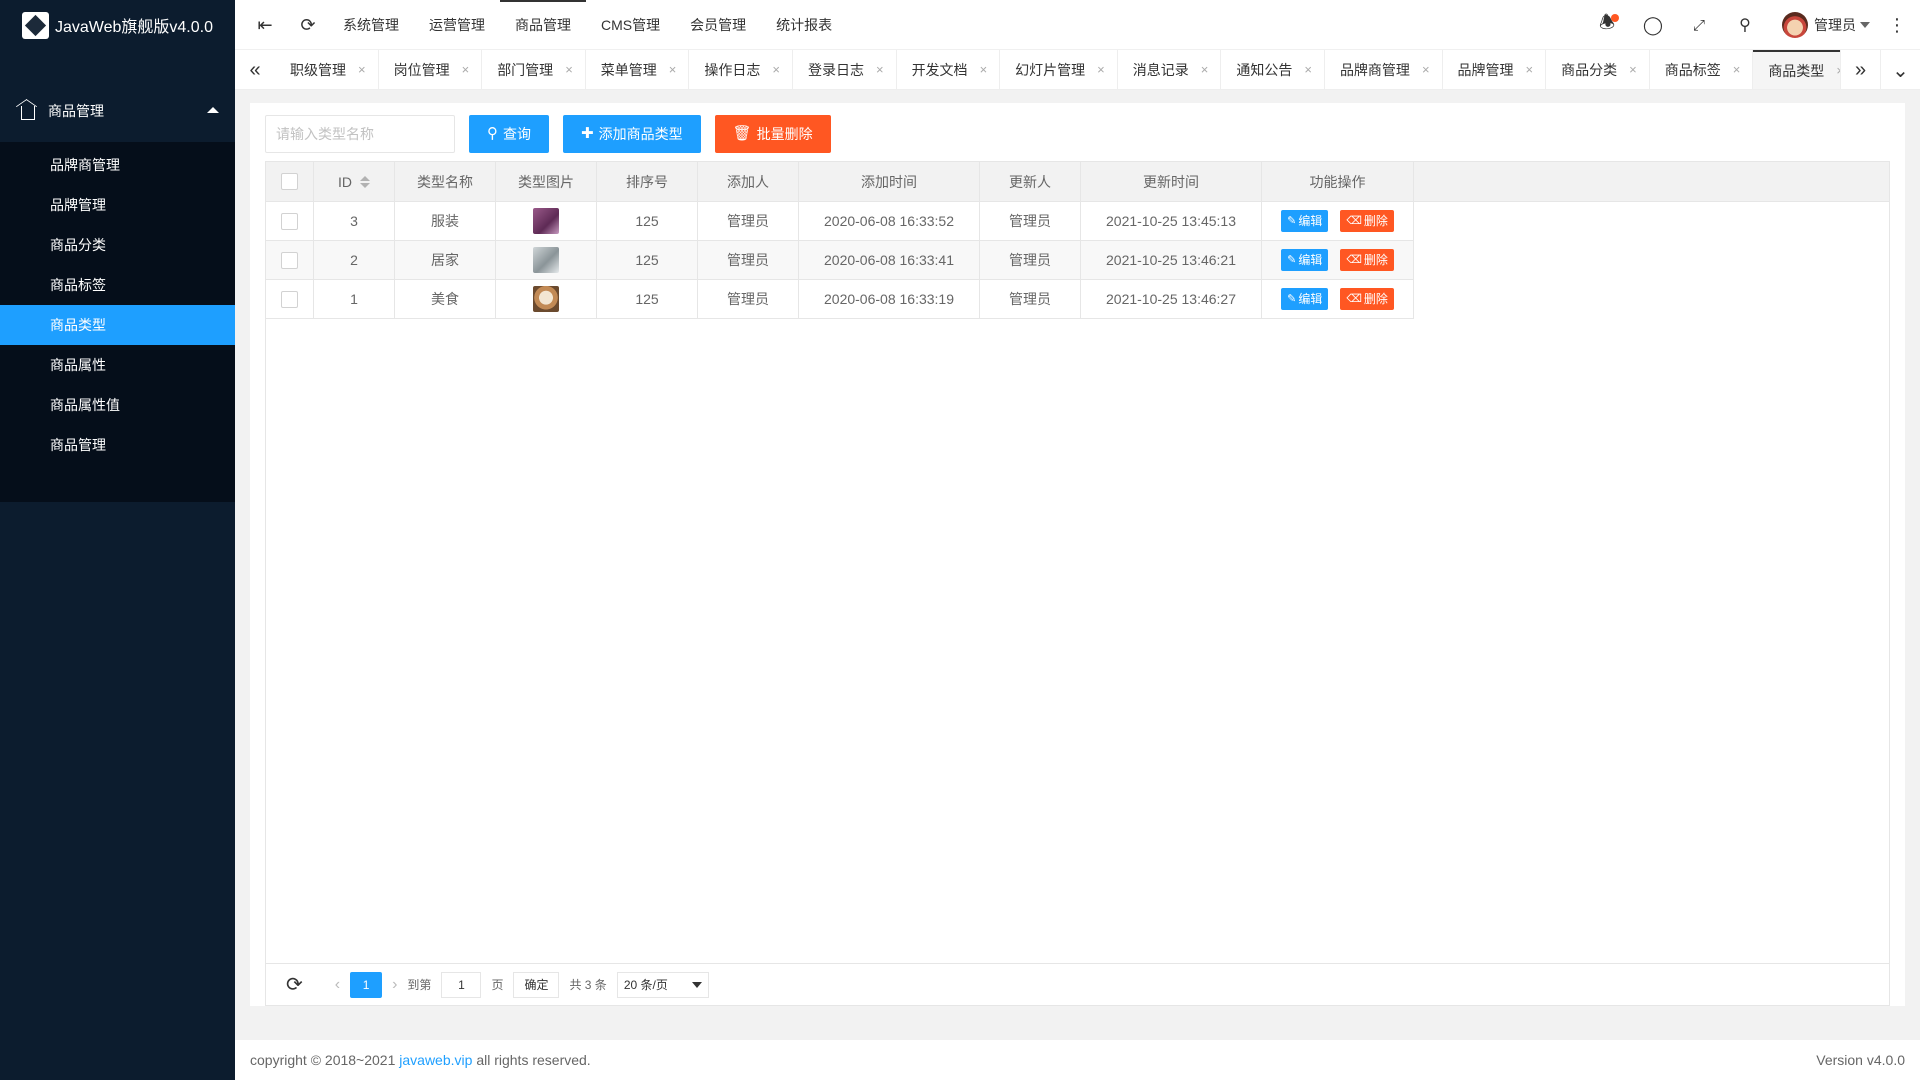  What do you see at coordinates (517, 134) in the screenshot?
I see `query-label: 查询` at bounding box center [517, 134].